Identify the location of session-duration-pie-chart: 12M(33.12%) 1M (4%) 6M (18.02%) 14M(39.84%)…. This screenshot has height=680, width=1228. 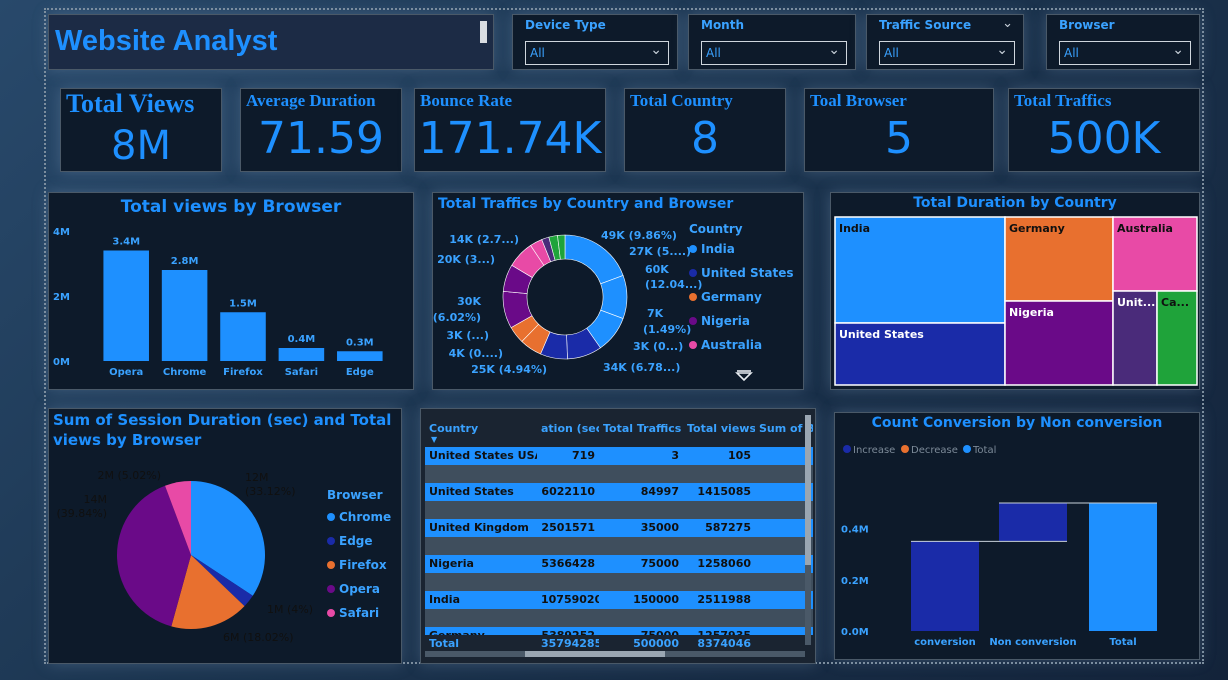
(226, 537).